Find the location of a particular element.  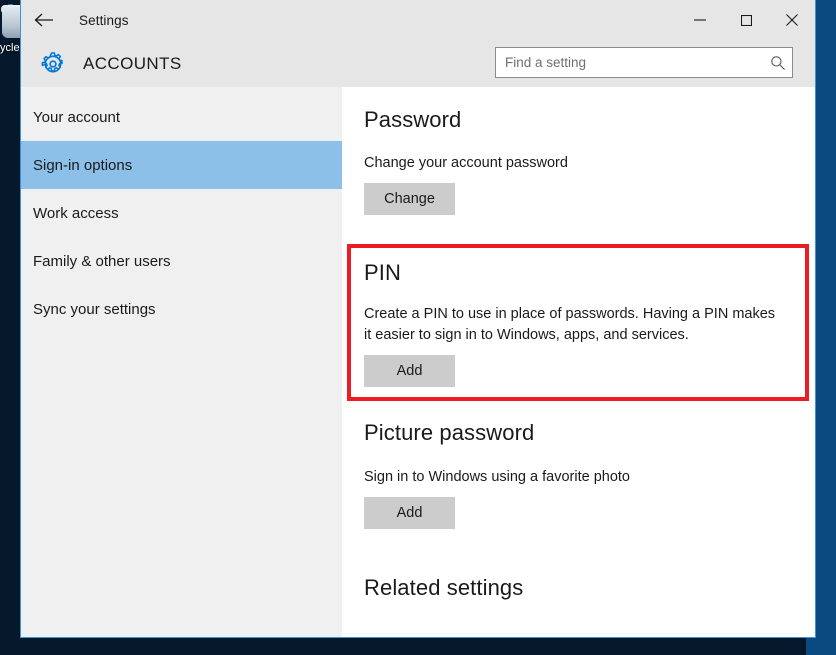

search-icon is located at coordinates (778, 62).